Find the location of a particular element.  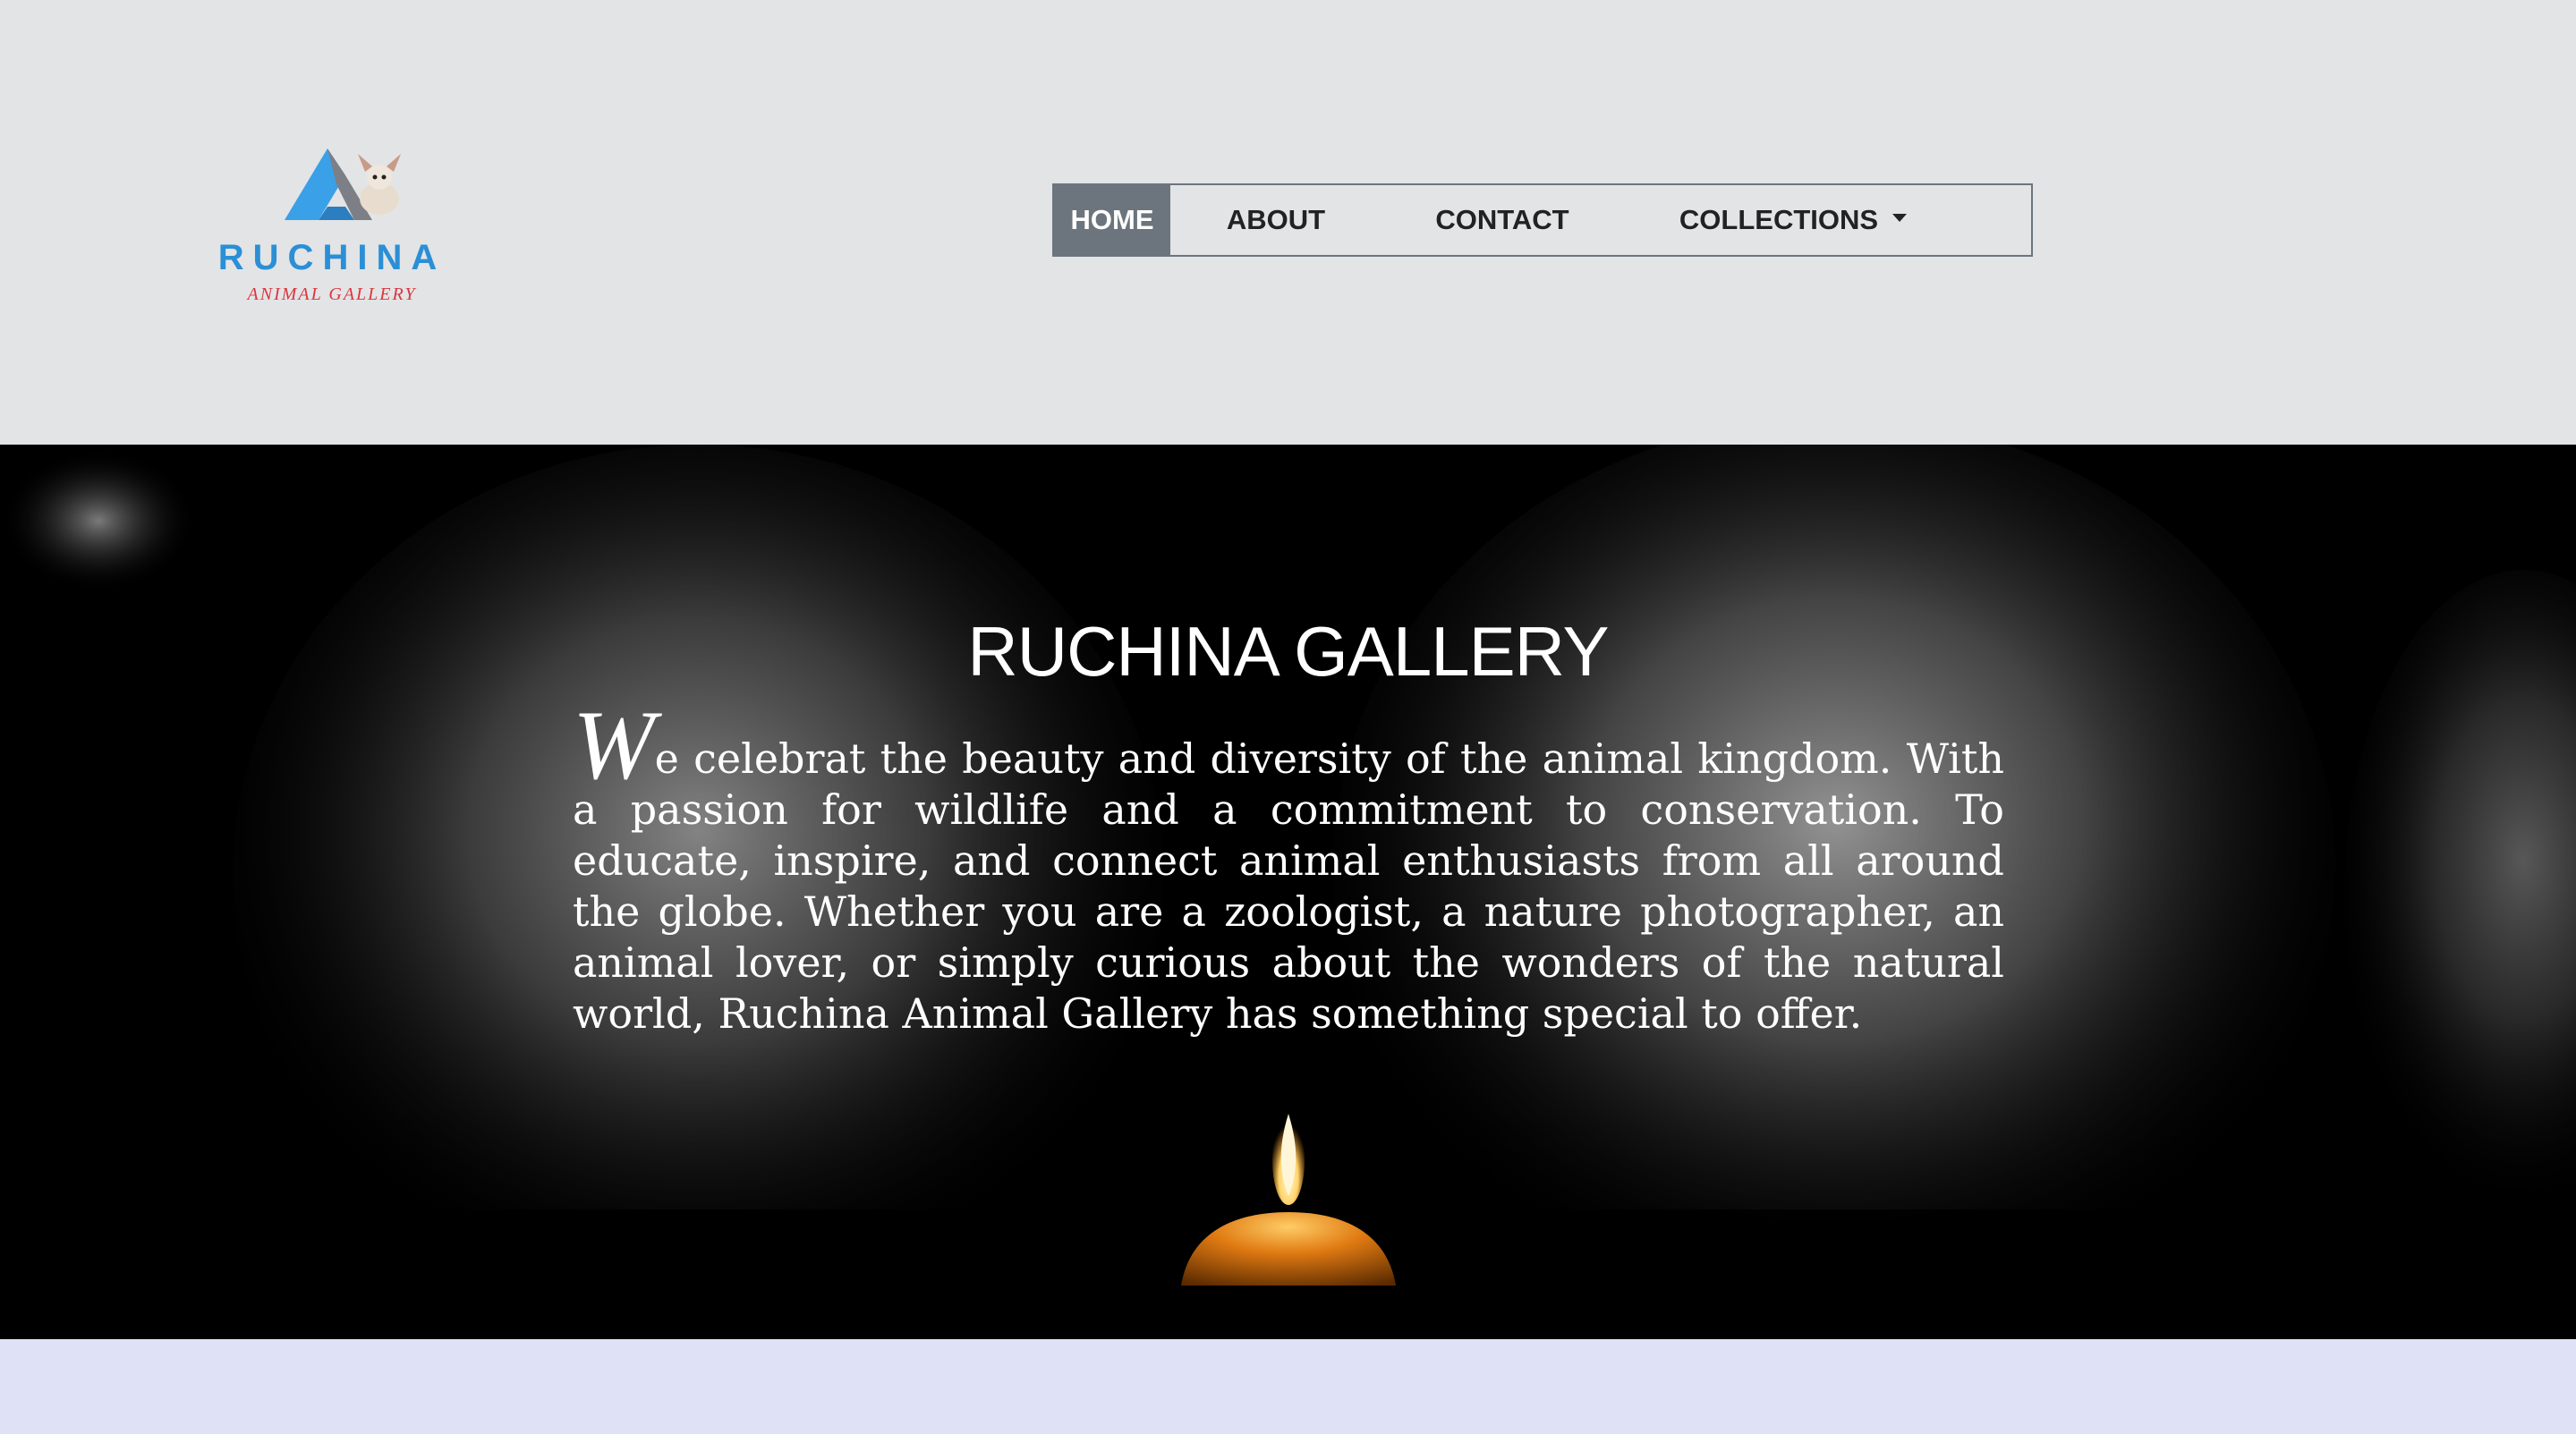

main-nav: HOME ABOUT CONTACT COLLECTIONS is located at coordinates (1542, 220).